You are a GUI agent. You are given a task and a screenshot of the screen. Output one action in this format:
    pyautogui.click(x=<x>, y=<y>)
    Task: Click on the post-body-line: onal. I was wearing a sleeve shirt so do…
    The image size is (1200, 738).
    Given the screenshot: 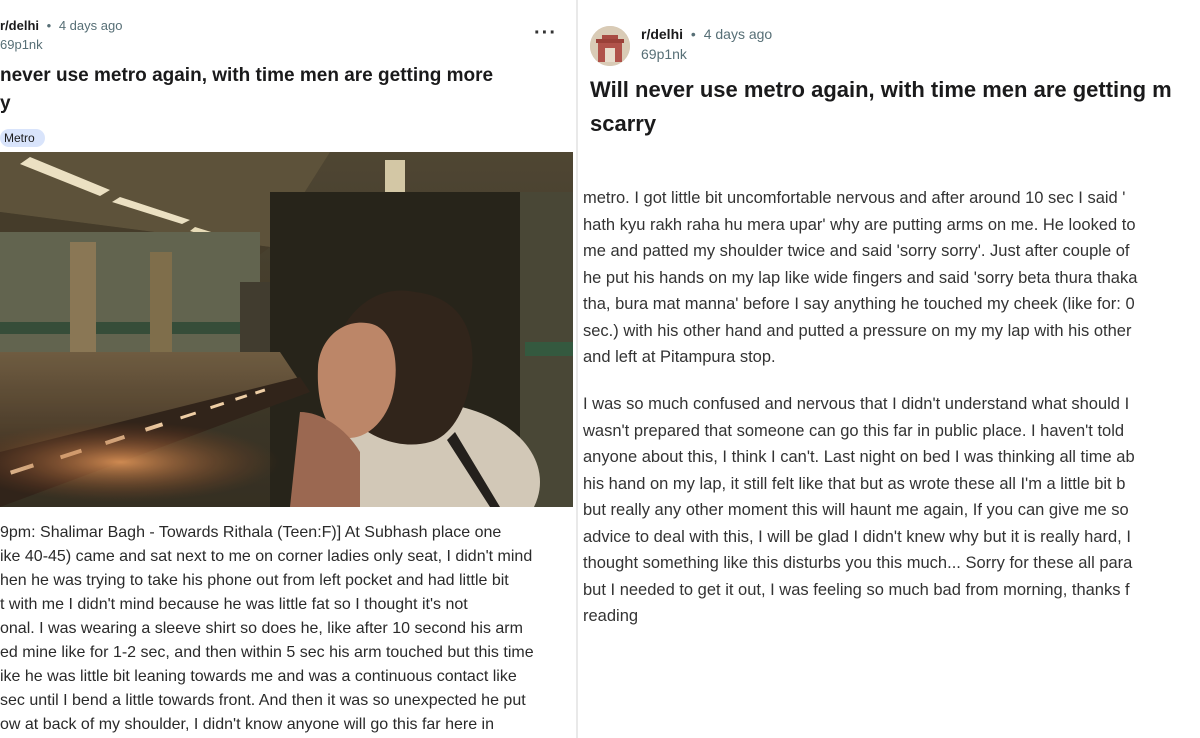 What is the action you would take?
    pyautogui.click(x=261, y=628)
    